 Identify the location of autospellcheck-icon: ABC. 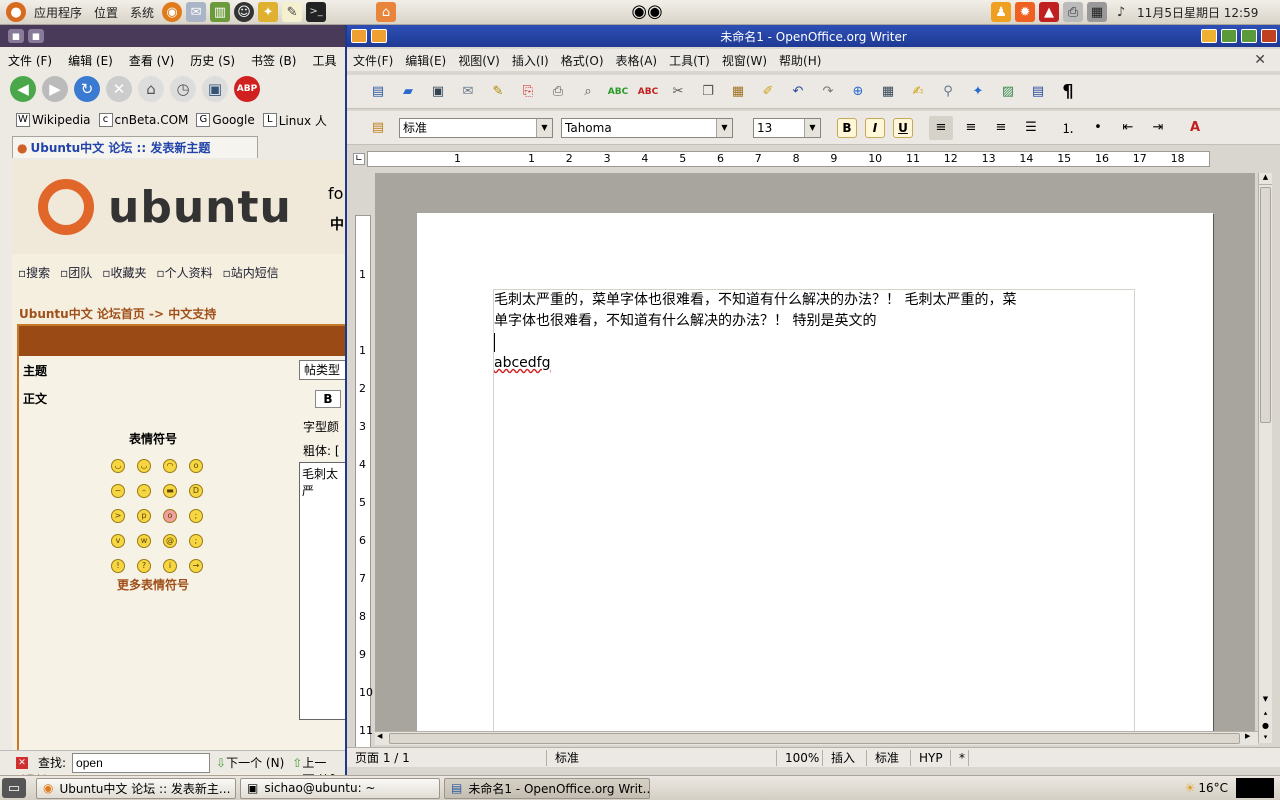
(648, 92).